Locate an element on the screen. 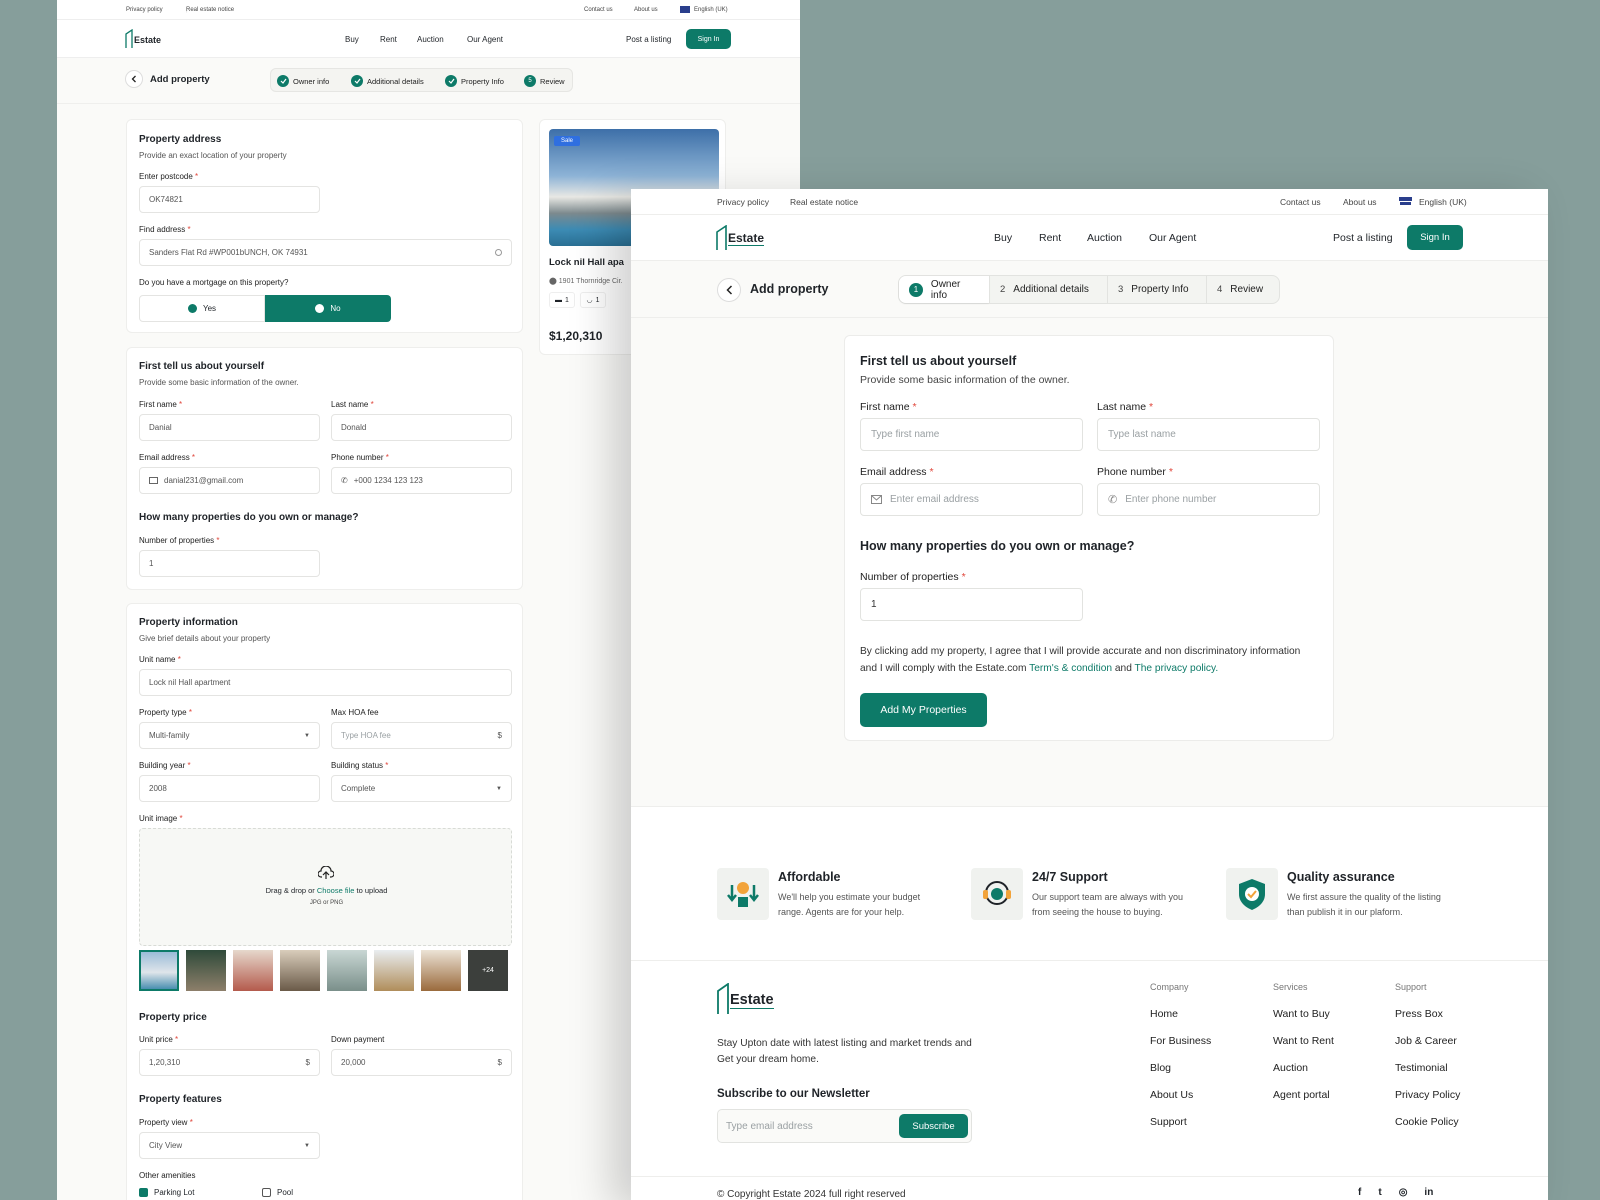 The image size is (1600, 1200). dropzone-text: Drag & drop or Choose file to upload is located at coordinates (326, 890).